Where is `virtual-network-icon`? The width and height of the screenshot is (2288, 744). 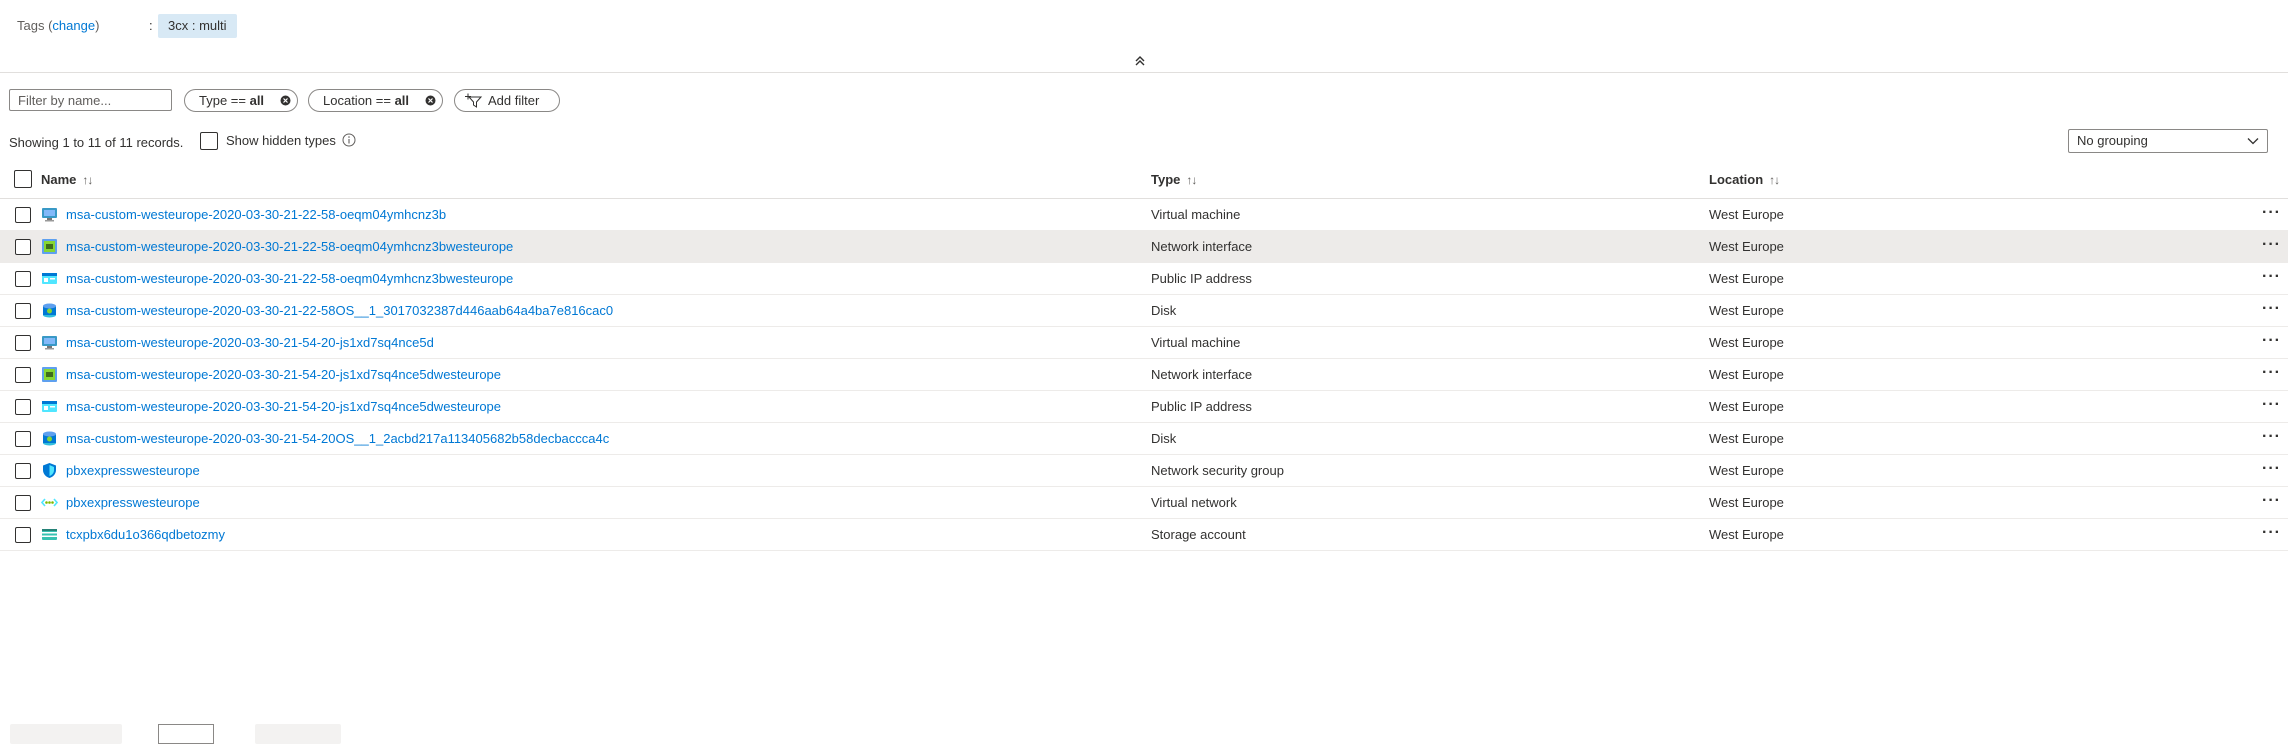 virtual-network-icon is located at coordinates (49, 502).